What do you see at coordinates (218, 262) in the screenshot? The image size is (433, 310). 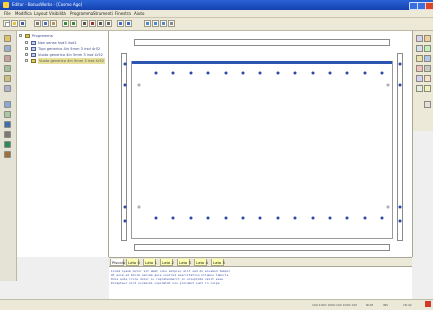 I see `tab-lato-5: Lato 5` at bounding box center [218, 262].